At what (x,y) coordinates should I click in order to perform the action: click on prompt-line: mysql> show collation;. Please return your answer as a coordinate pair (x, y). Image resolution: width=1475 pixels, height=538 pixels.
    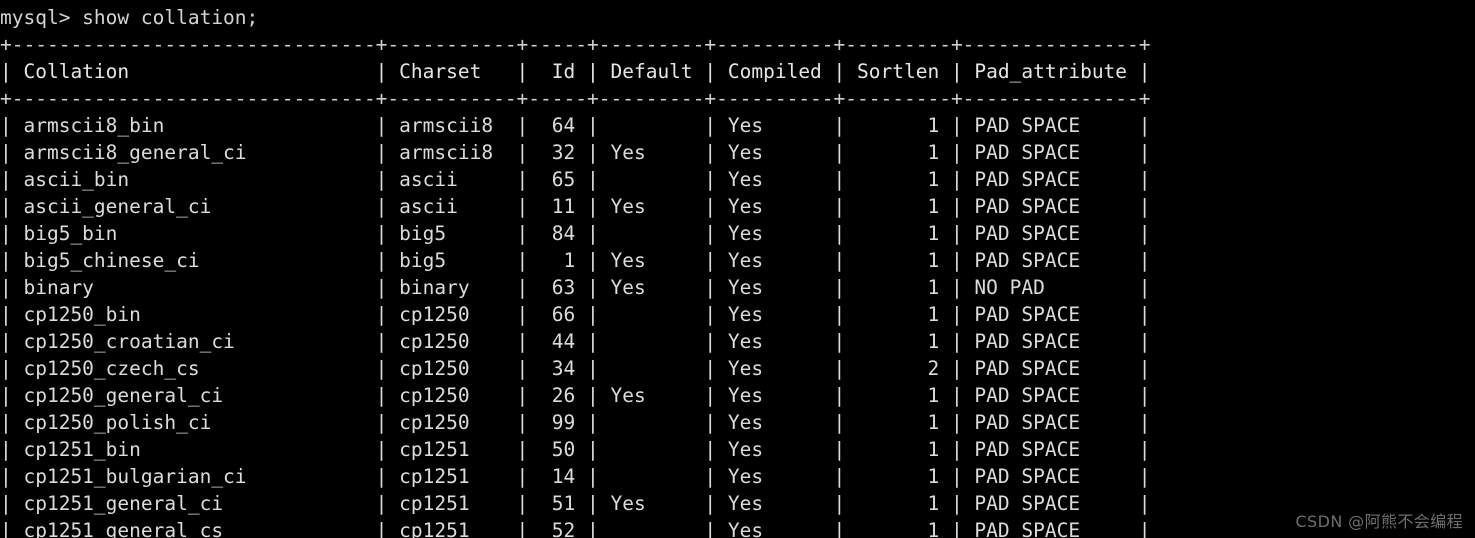
    Looking at the image, I should click on (129, 17).